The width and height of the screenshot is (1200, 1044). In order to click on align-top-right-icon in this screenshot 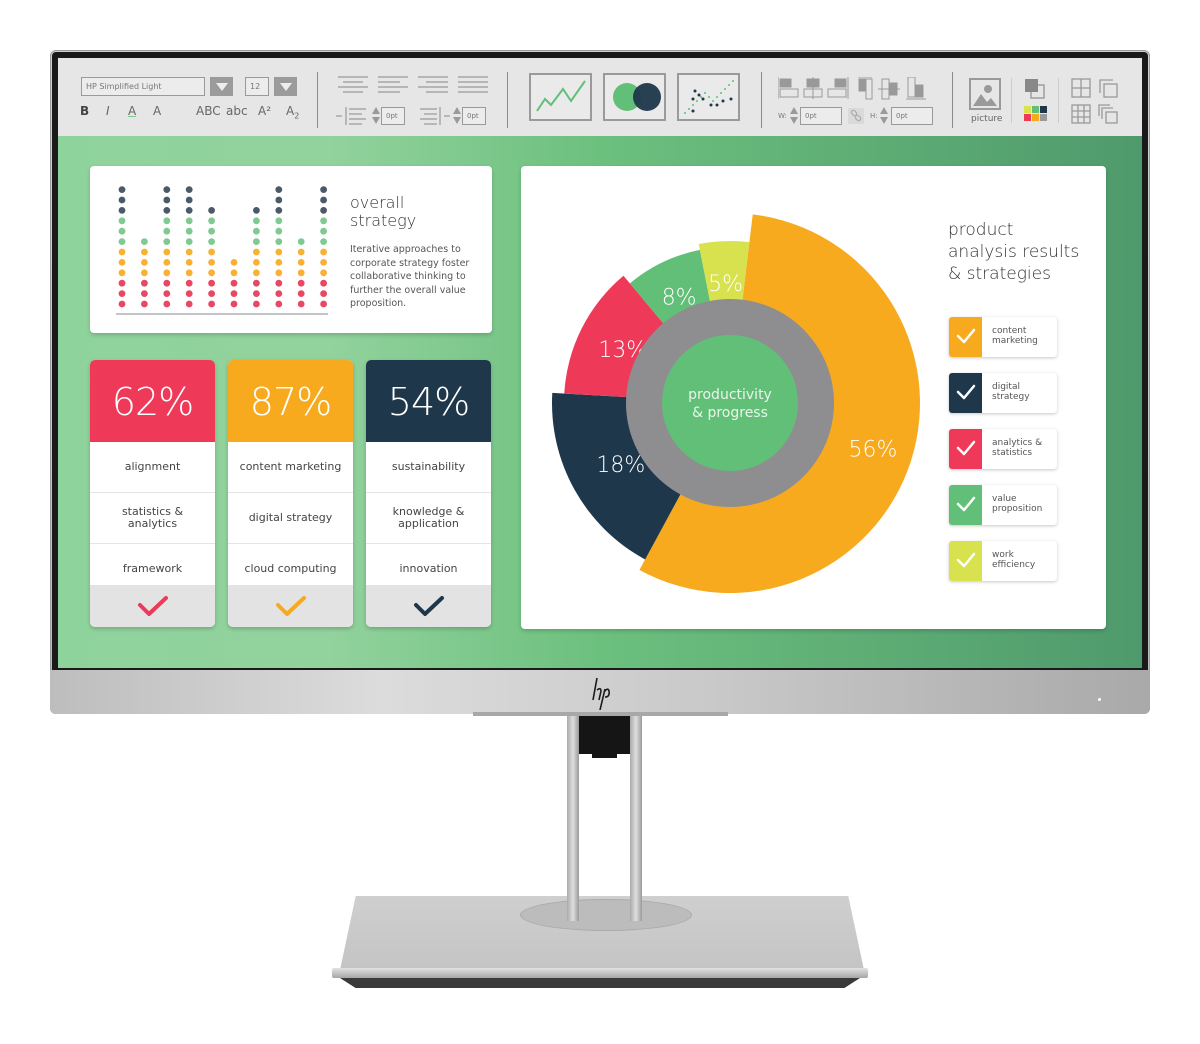, I will do `click(838, 88)`.